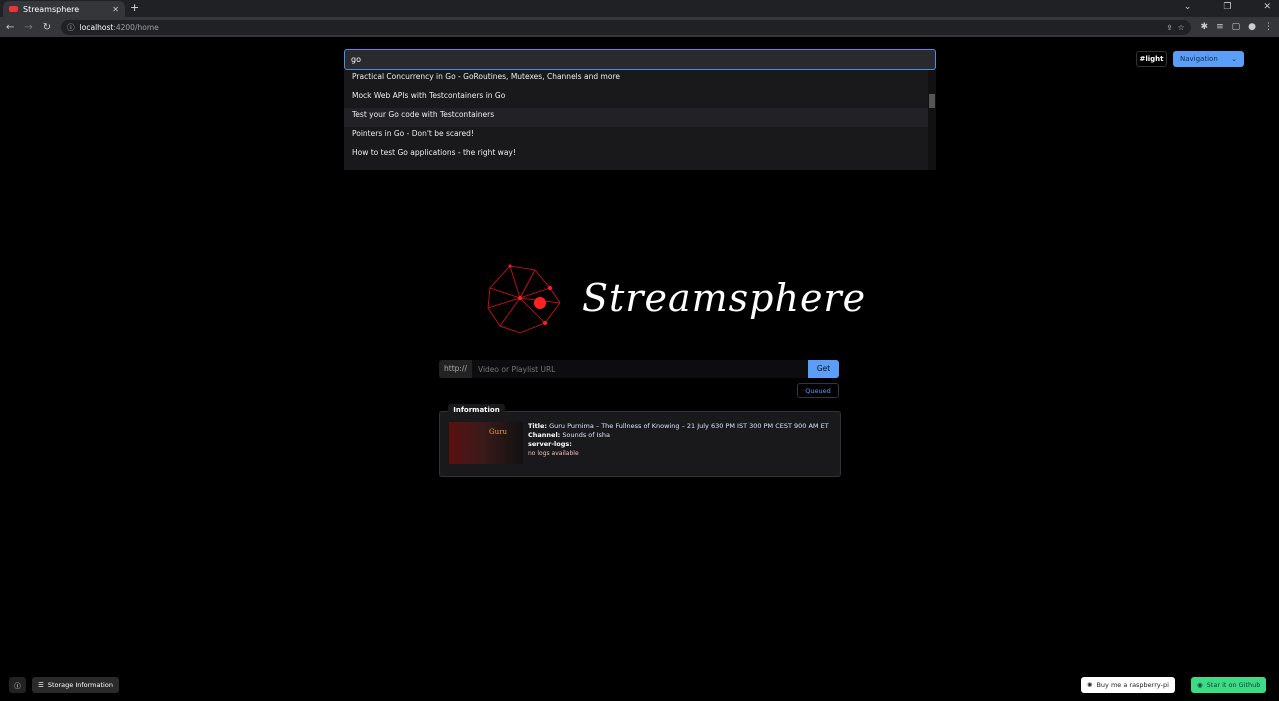 Image resolution: width=1279 pixels, height=701 pixels. What do you see at coordinates (486, 443) in the screenshot?
I see `video-thumbnail: Guru` at bounding box center [486, 443].